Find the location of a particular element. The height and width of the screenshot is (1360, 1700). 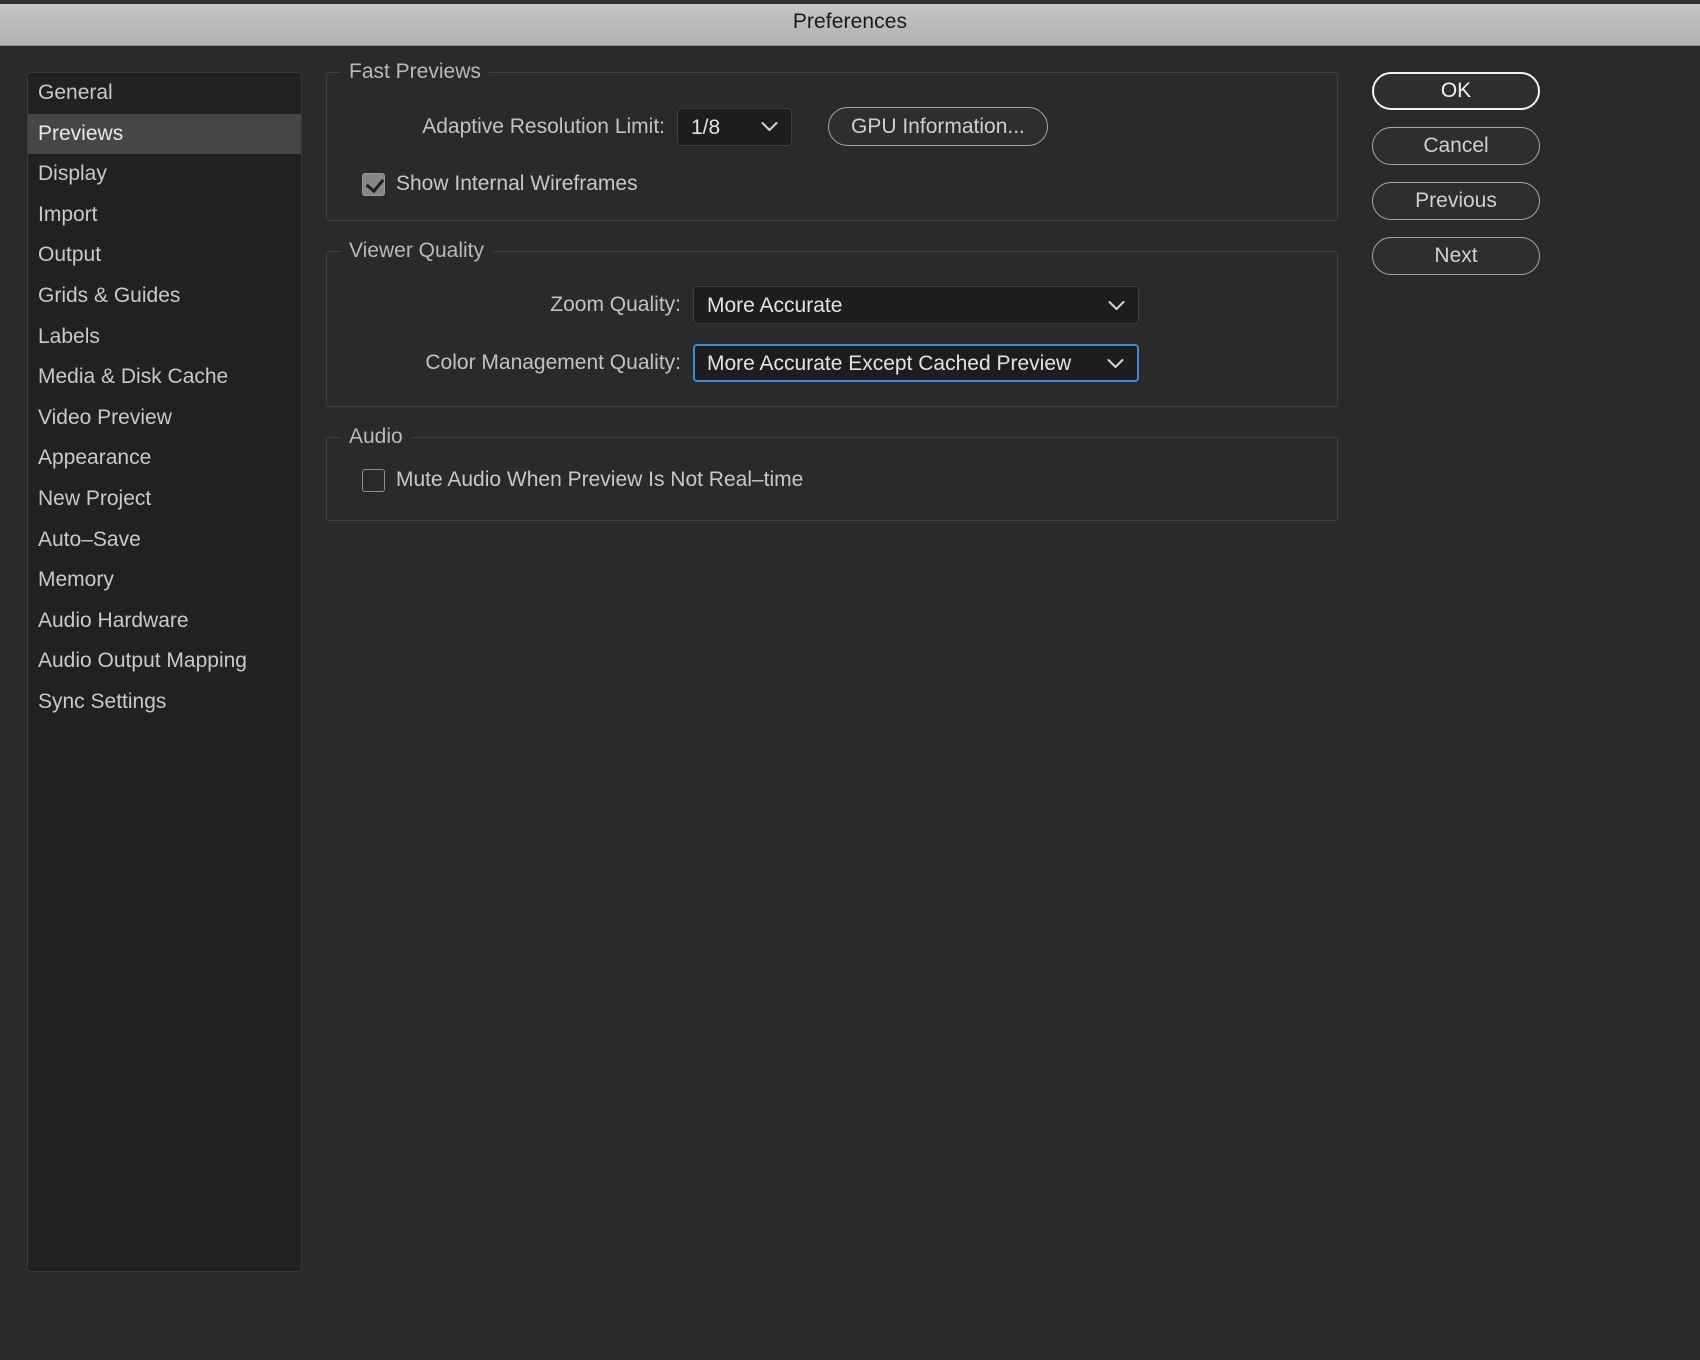

check-icon is located at coordinates (375, 183).